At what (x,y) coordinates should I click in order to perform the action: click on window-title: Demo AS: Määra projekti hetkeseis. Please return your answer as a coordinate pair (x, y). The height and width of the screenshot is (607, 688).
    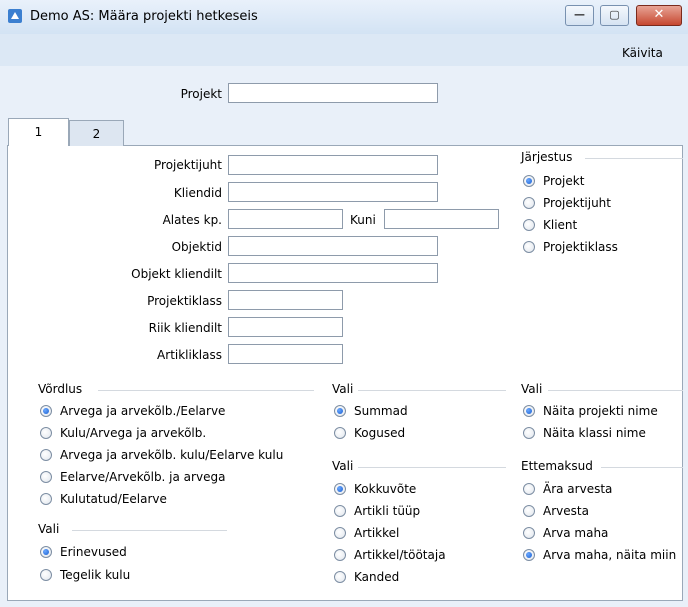
    Looking at the image, I should click on (144, 16).